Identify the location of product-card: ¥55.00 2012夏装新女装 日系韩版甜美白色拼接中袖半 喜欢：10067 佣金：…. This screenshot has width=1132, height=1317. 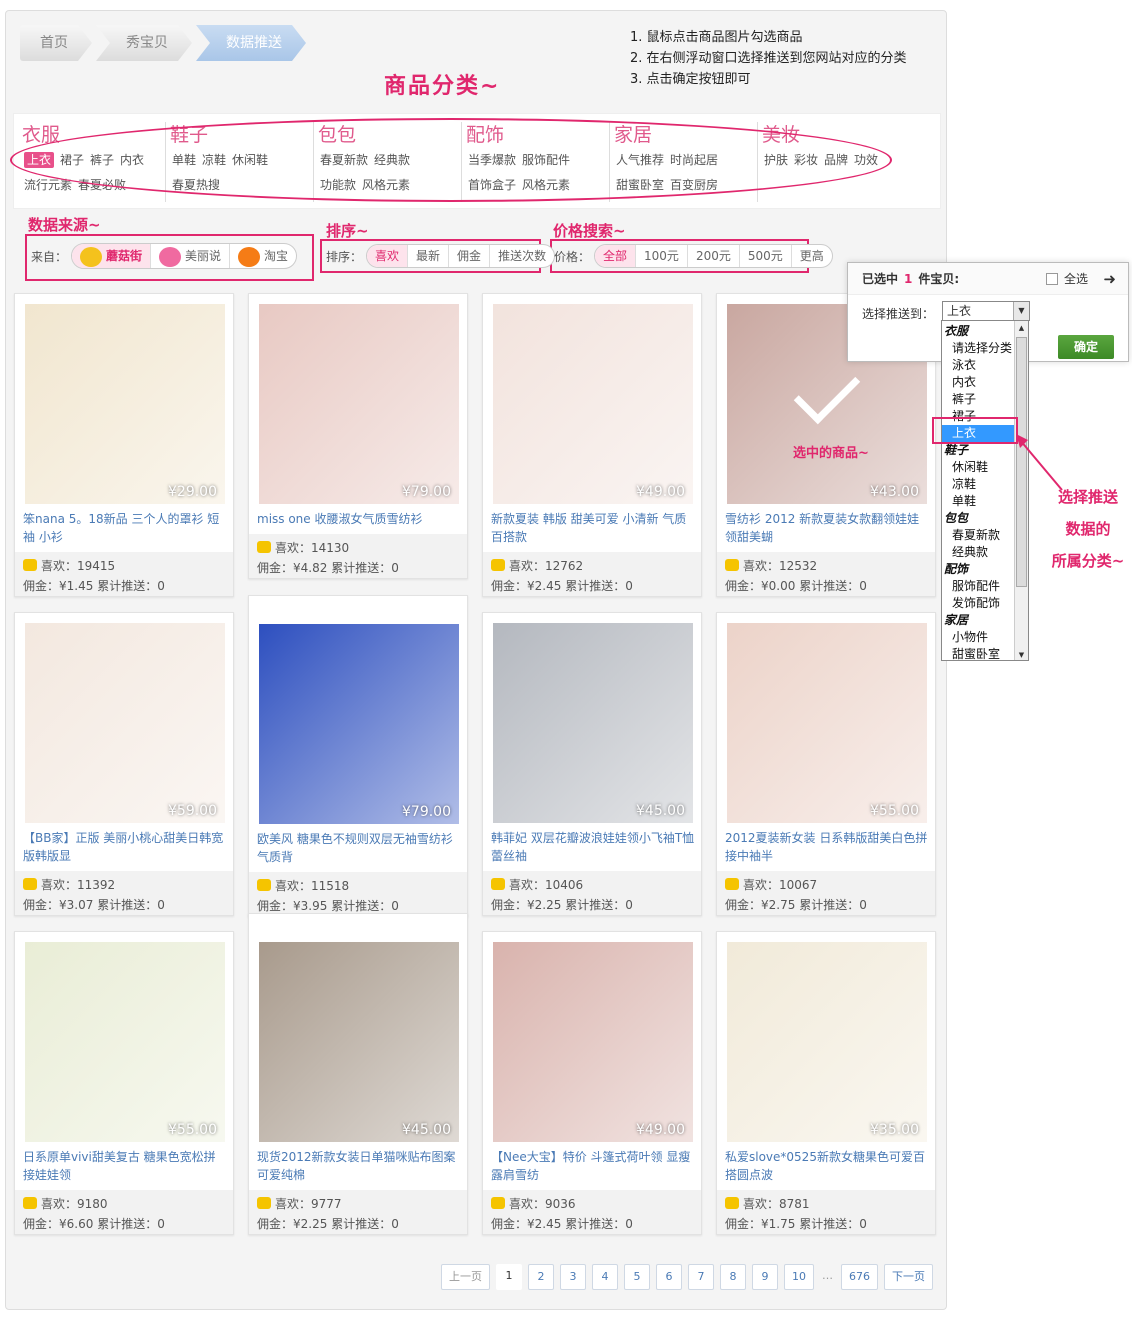
(826, 764).